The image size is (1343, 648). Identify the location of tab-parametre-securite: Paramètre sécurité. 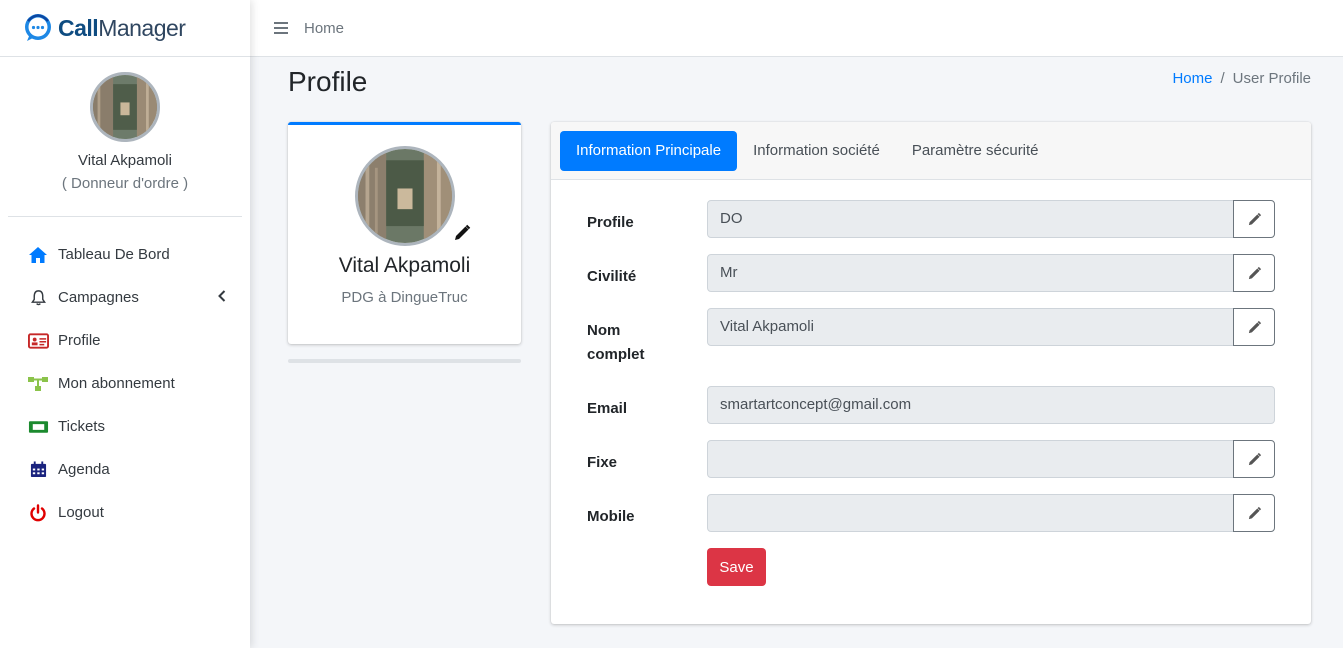
(975, 151).